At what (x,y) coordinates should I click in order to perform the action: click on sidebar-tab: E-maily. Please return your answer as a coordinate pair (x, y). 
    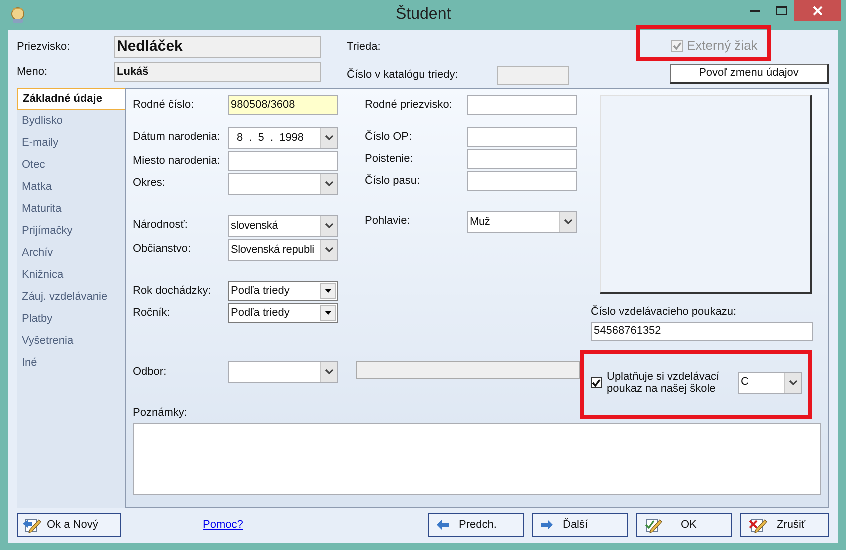
    Looking at the image, I should click on (71, 143).